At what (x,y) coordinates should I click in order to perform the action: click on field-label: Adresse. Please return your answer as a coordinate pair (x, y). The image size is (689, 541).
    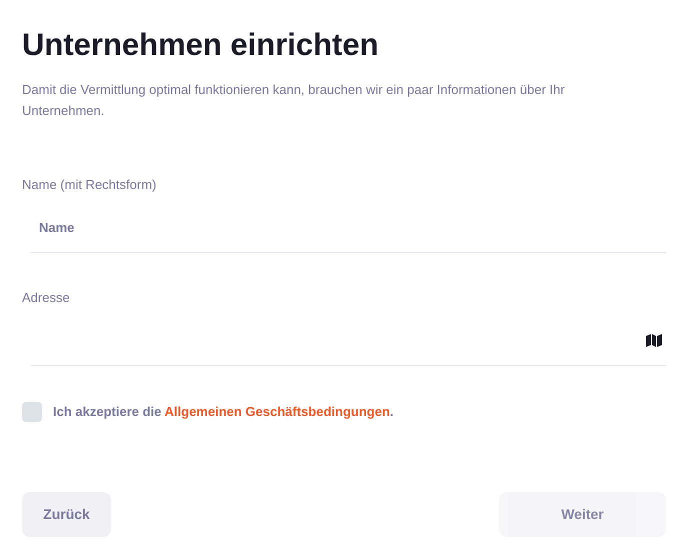
    Looking at the image, I should click on (46, 298).